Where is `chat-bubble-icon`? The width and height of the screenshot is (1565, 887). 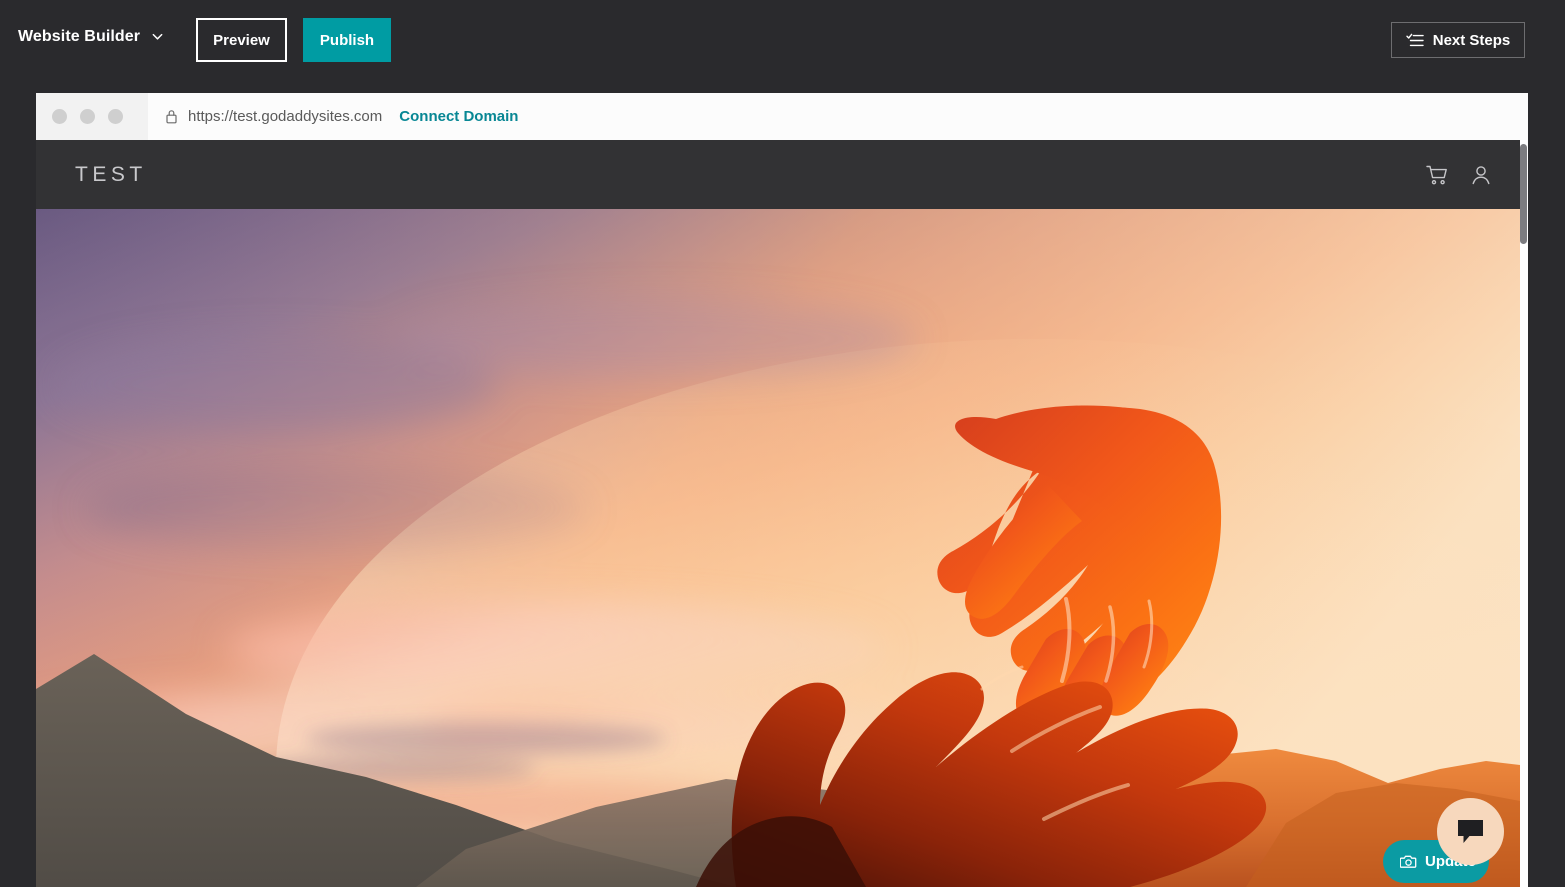 chat-bubble-icon is located at coordinates (1470, 831).